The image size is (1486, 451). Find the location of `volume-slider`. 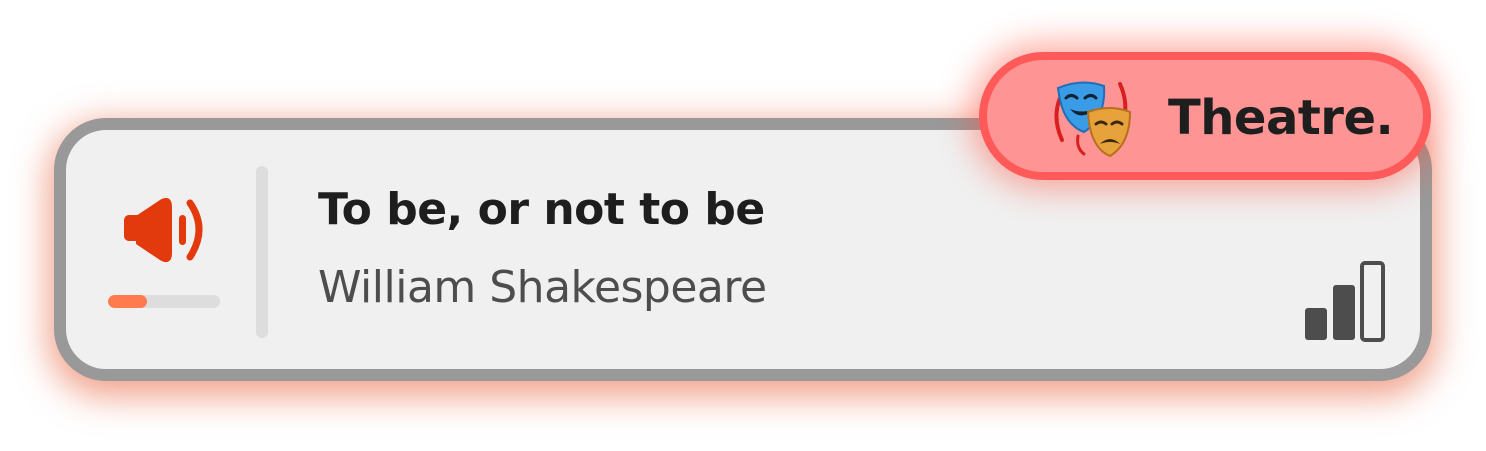

volume-slider is located at coordinates (164, 301).